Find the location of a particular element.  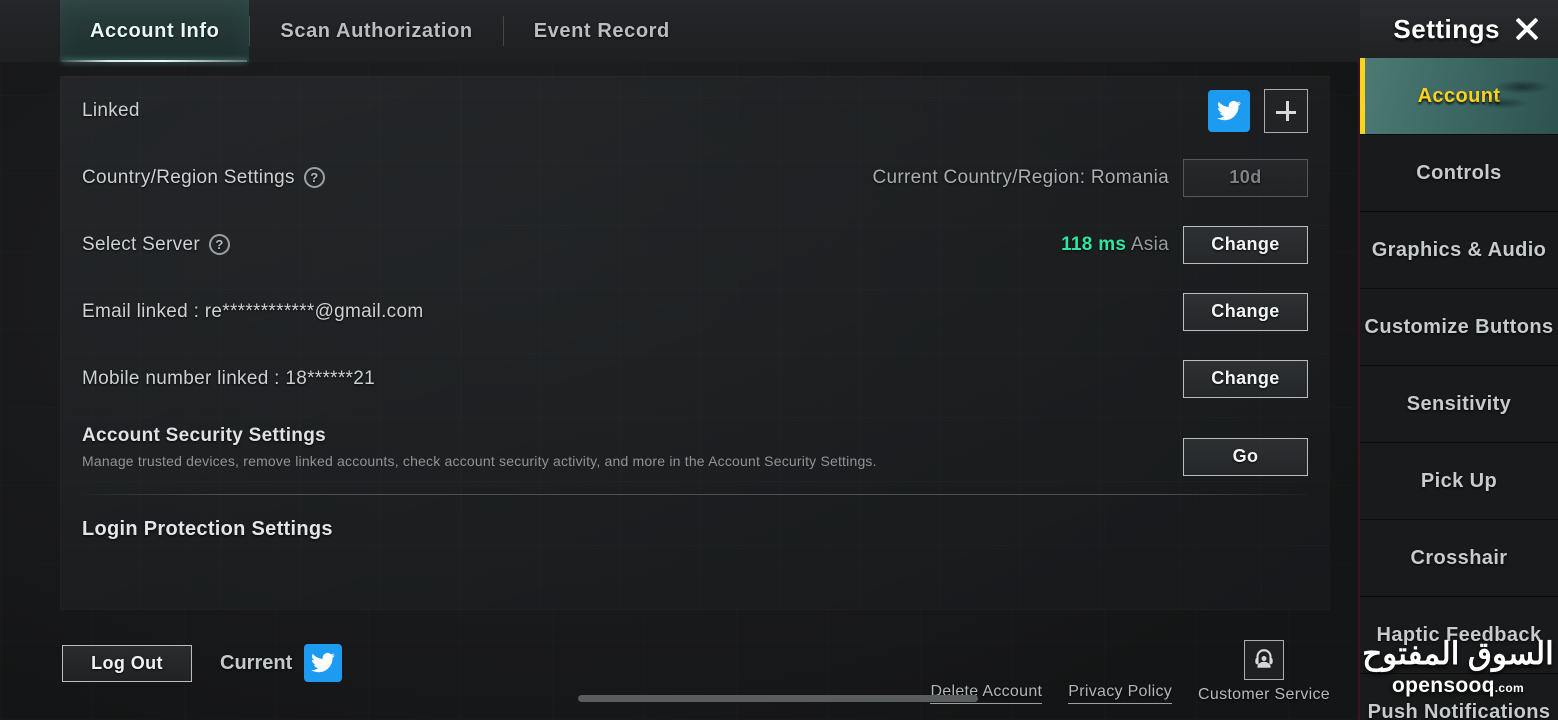

settings-header: Settings is located at coordinates (1459, 29).